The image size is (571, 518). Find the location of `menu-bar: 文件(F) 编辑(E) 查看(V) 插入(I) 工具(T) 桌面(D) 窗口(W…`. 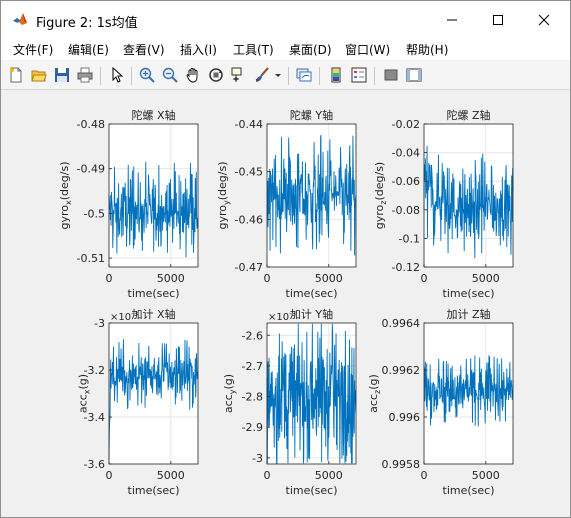

menu-bar: 文件(F) 编辑(E) 查看(V) 插入(I) 工具(T) 桌面(D) 窗口(W… is located at coordinates (285, 62).